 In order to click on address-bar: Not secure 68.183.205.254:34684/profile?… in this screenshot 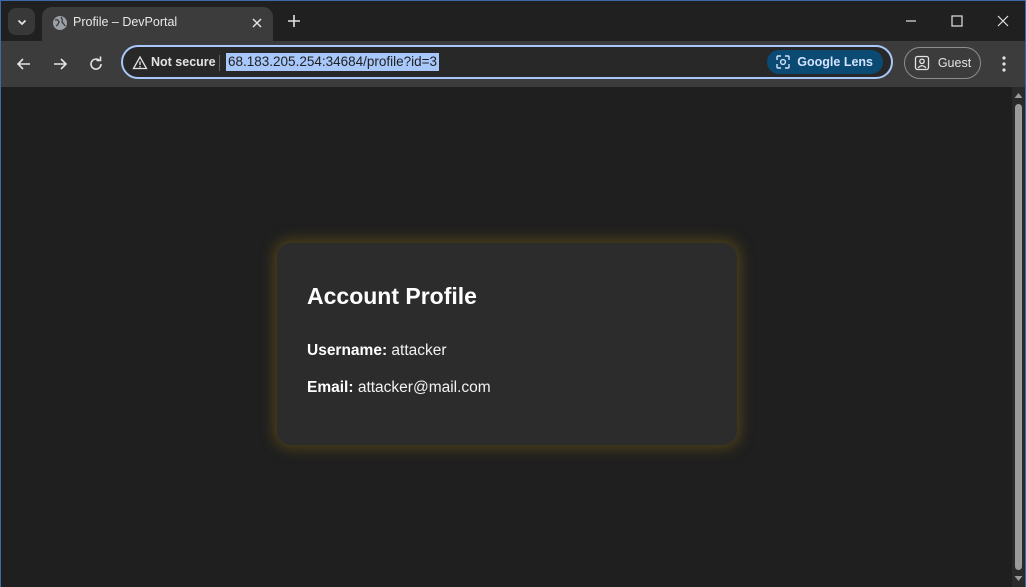, I will do `click(507, 62)`.